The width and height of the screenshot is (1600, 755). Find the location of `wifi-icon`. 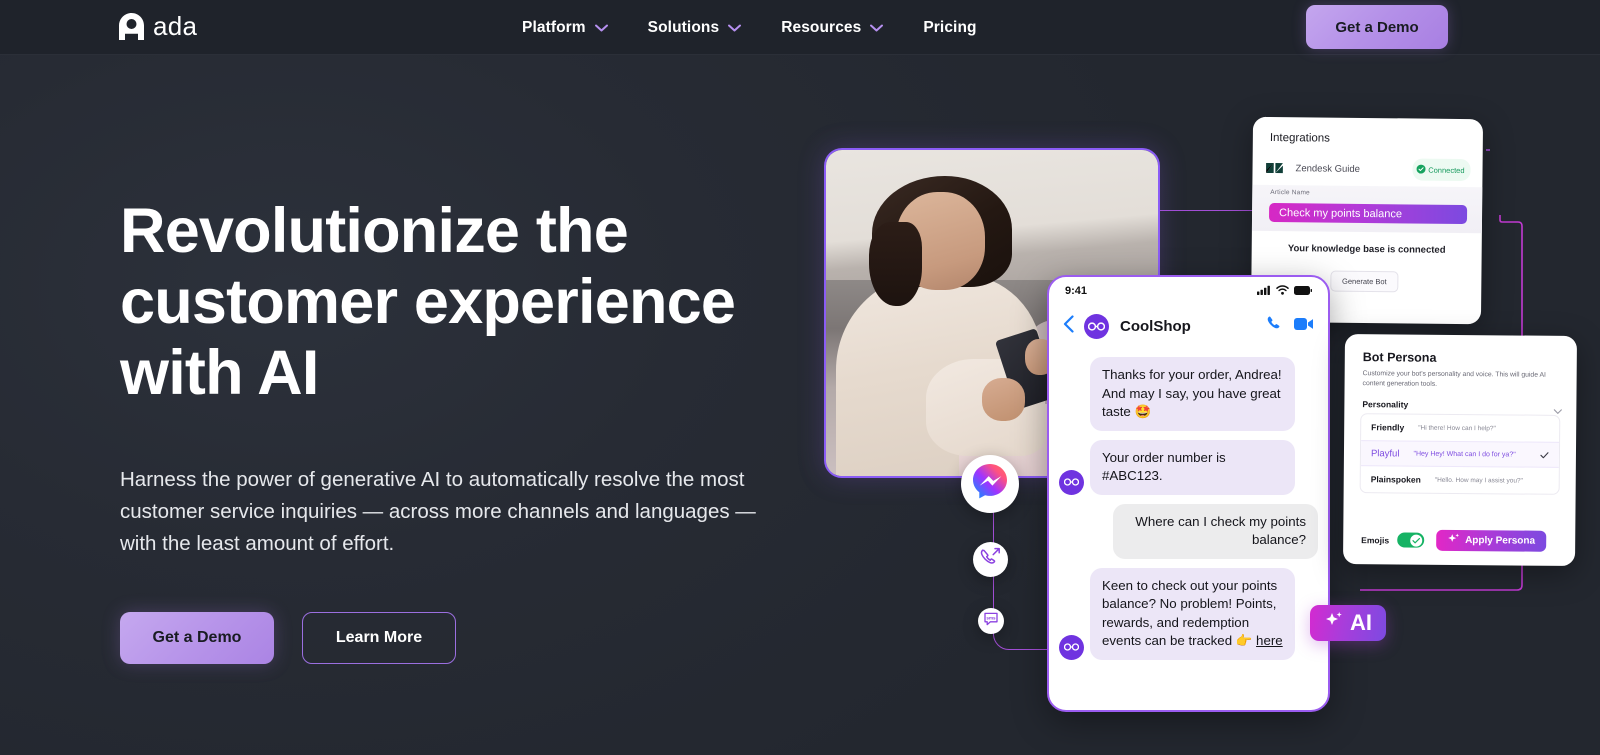

wifi-icon is located at coordinates (1282, 291).